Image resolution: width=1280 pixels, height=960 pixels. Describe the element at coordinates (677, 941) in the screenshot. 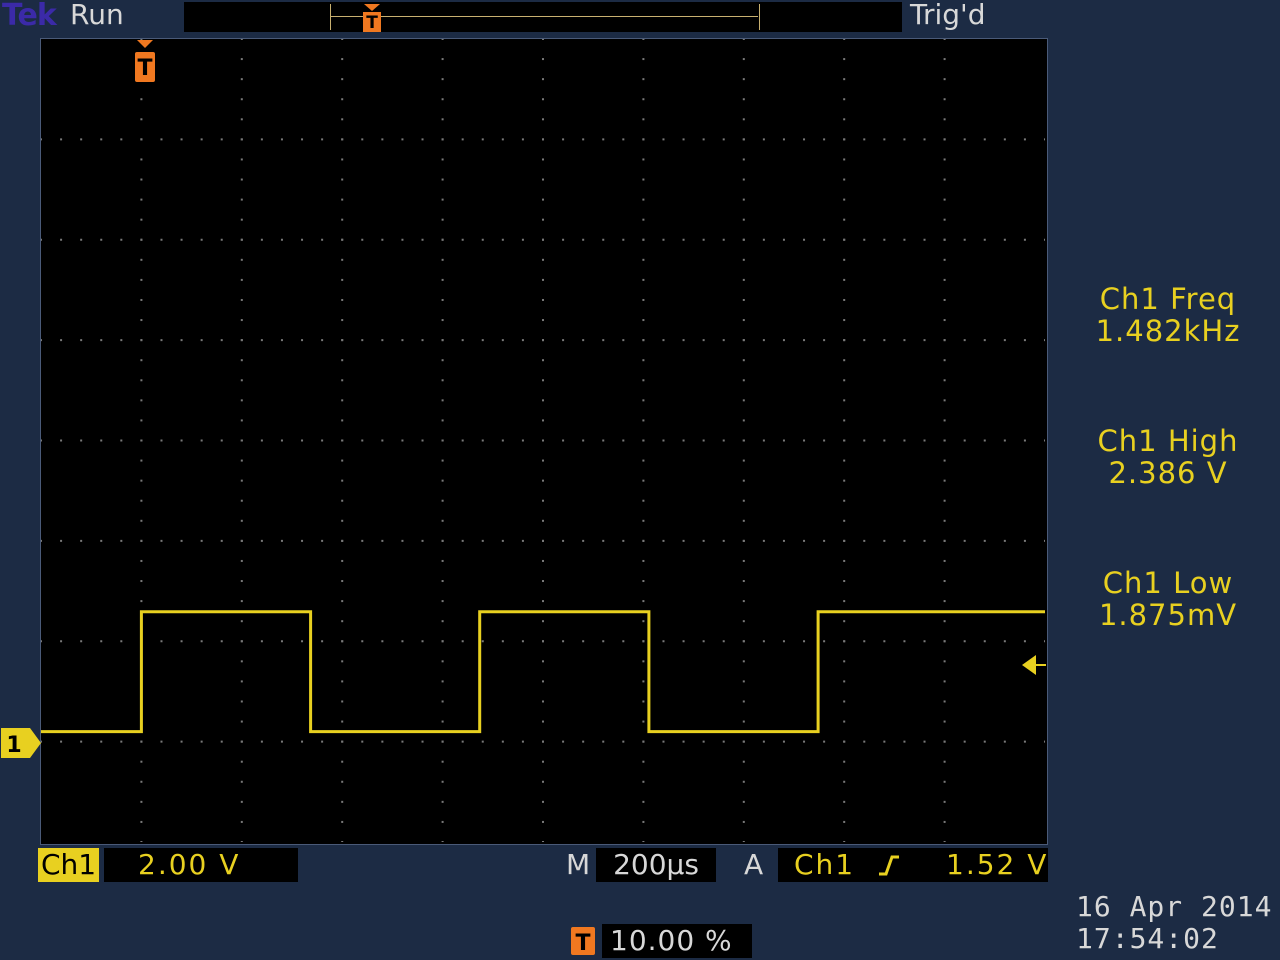

I see `trigger-position: 10.00 %` at that location.